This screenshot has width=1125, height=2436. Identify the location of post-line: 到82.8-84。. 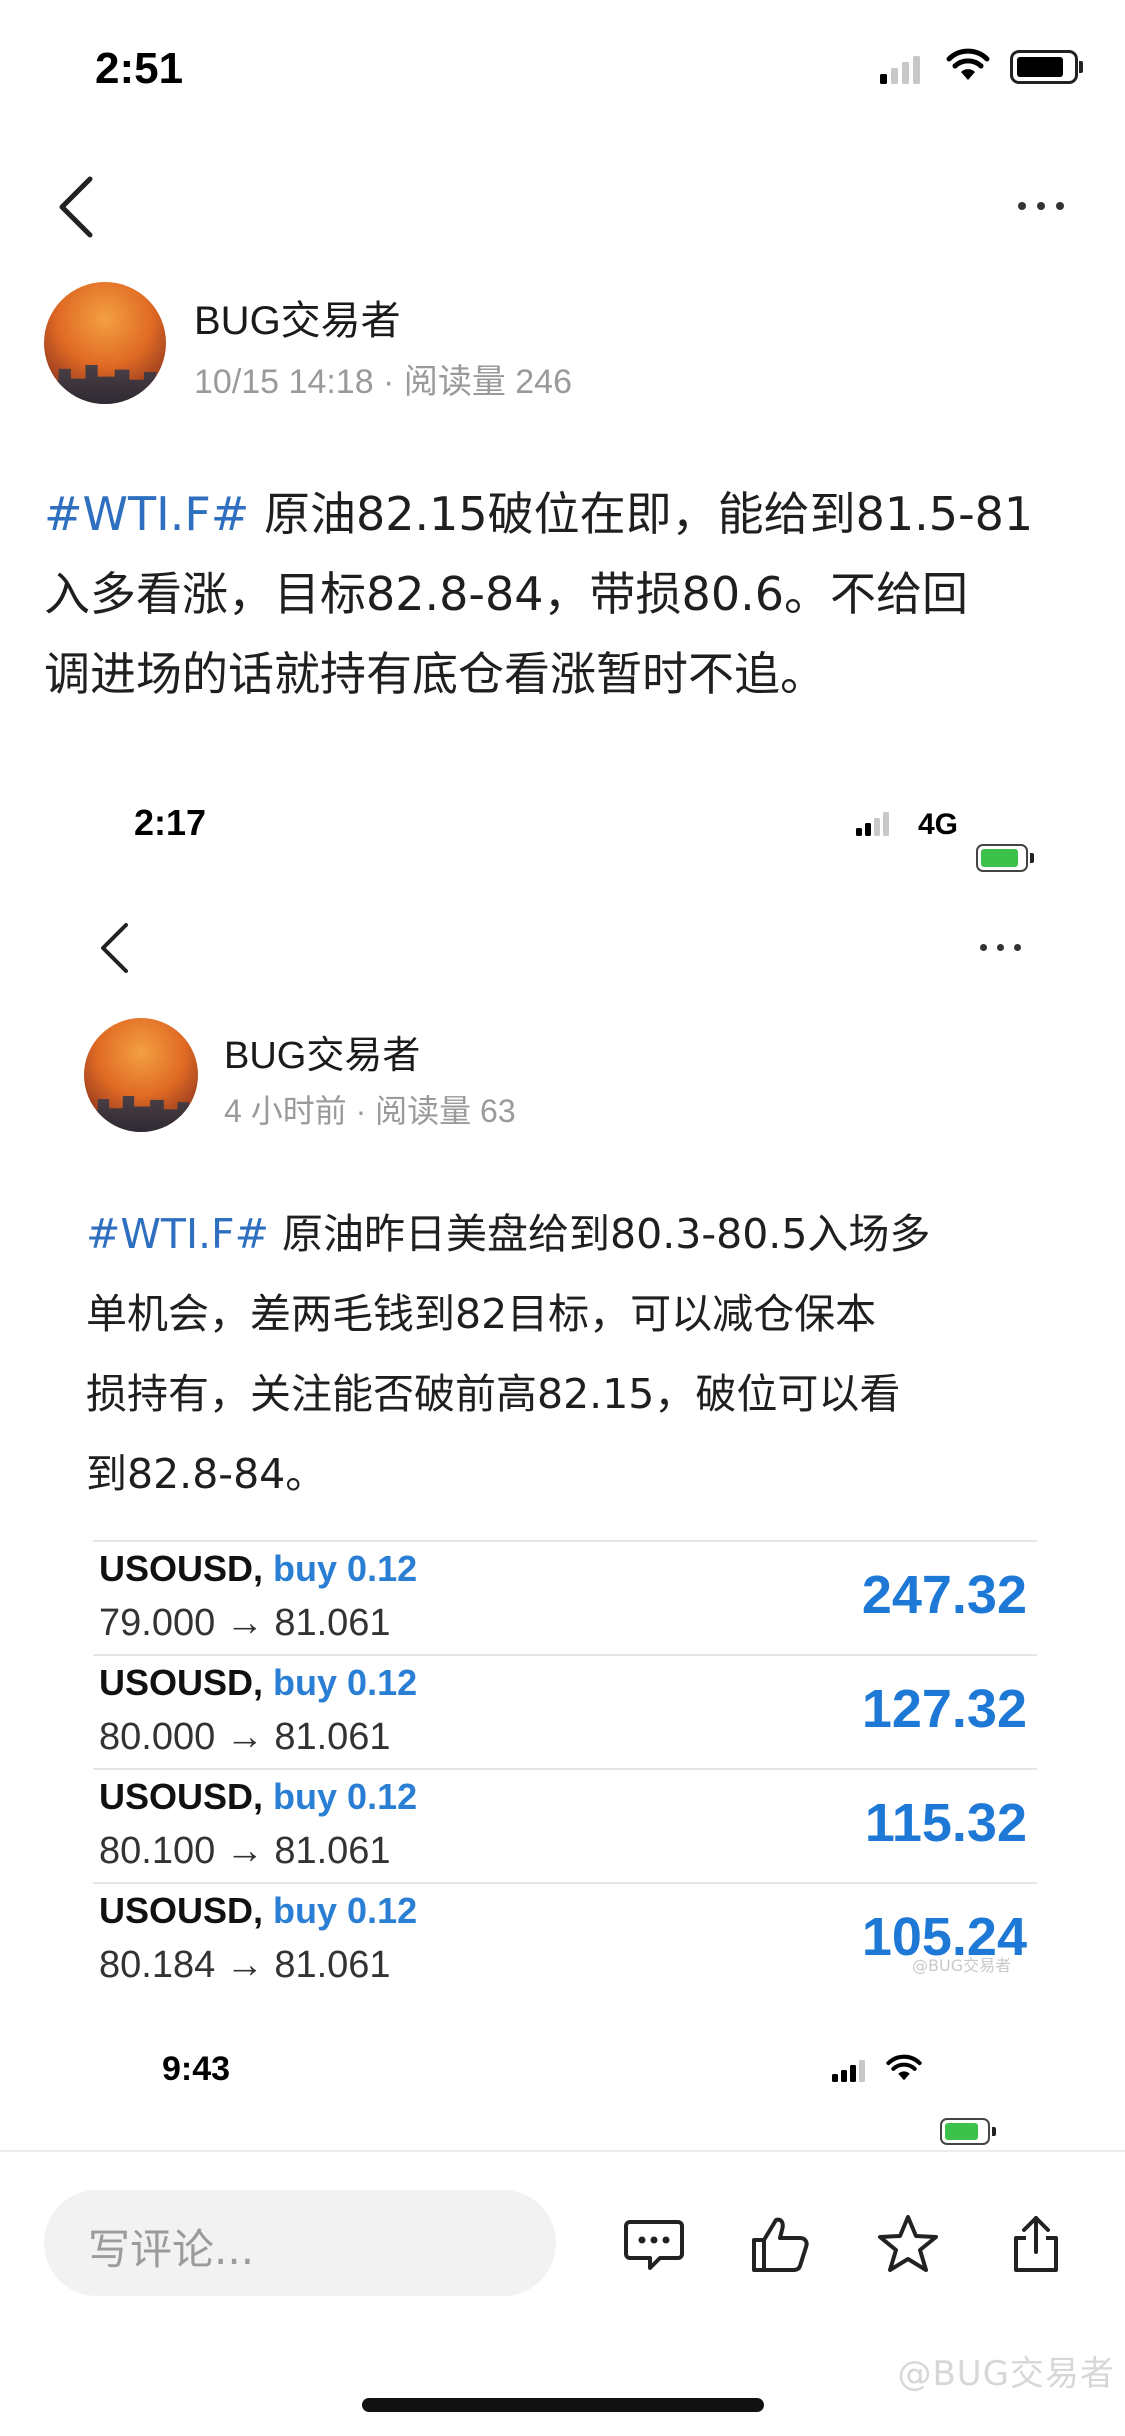
(206, 1474).